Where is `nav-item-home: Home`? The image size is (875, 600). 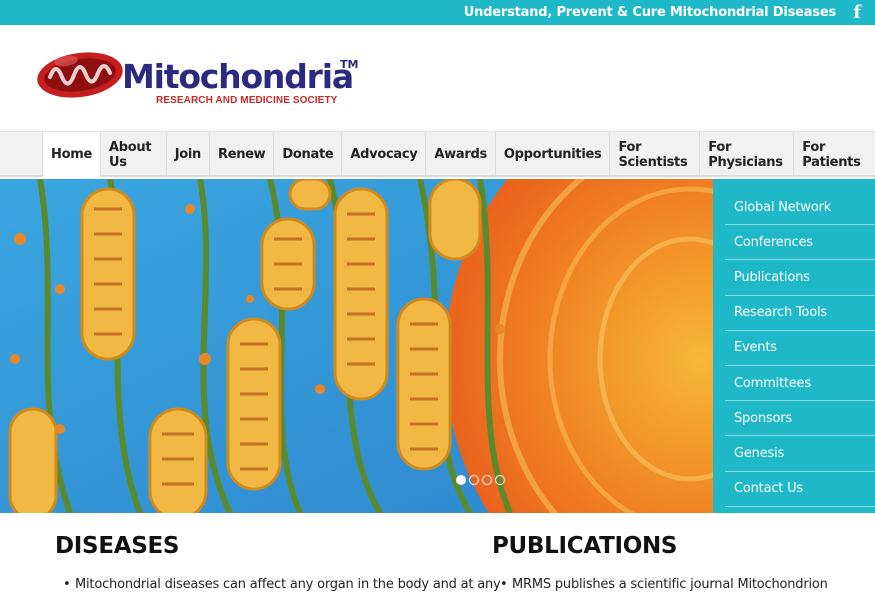 nav-item-home: Home is located at coordinates (71, 154).